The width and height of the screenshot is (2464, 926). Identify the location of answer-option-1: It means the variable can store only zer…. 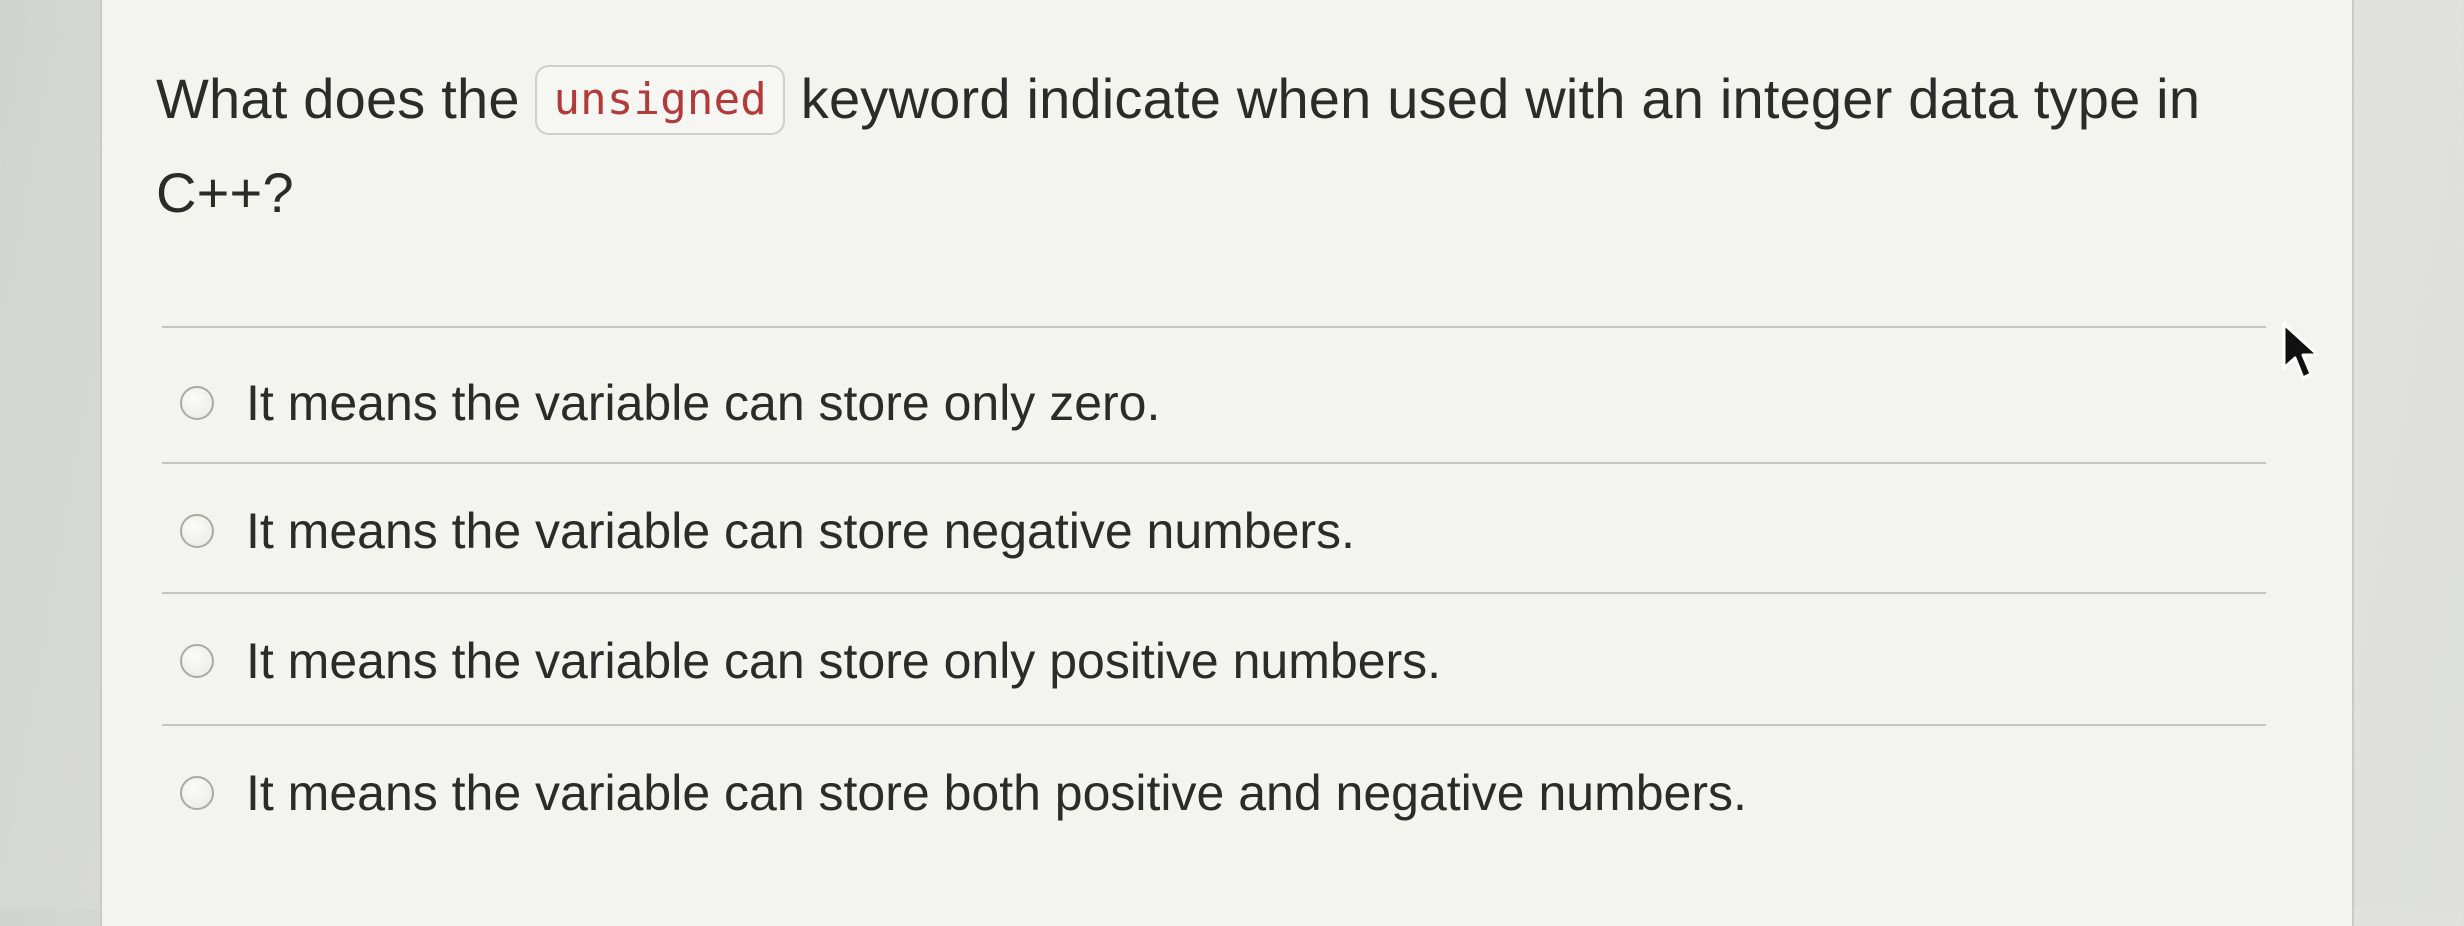
(670, 403).